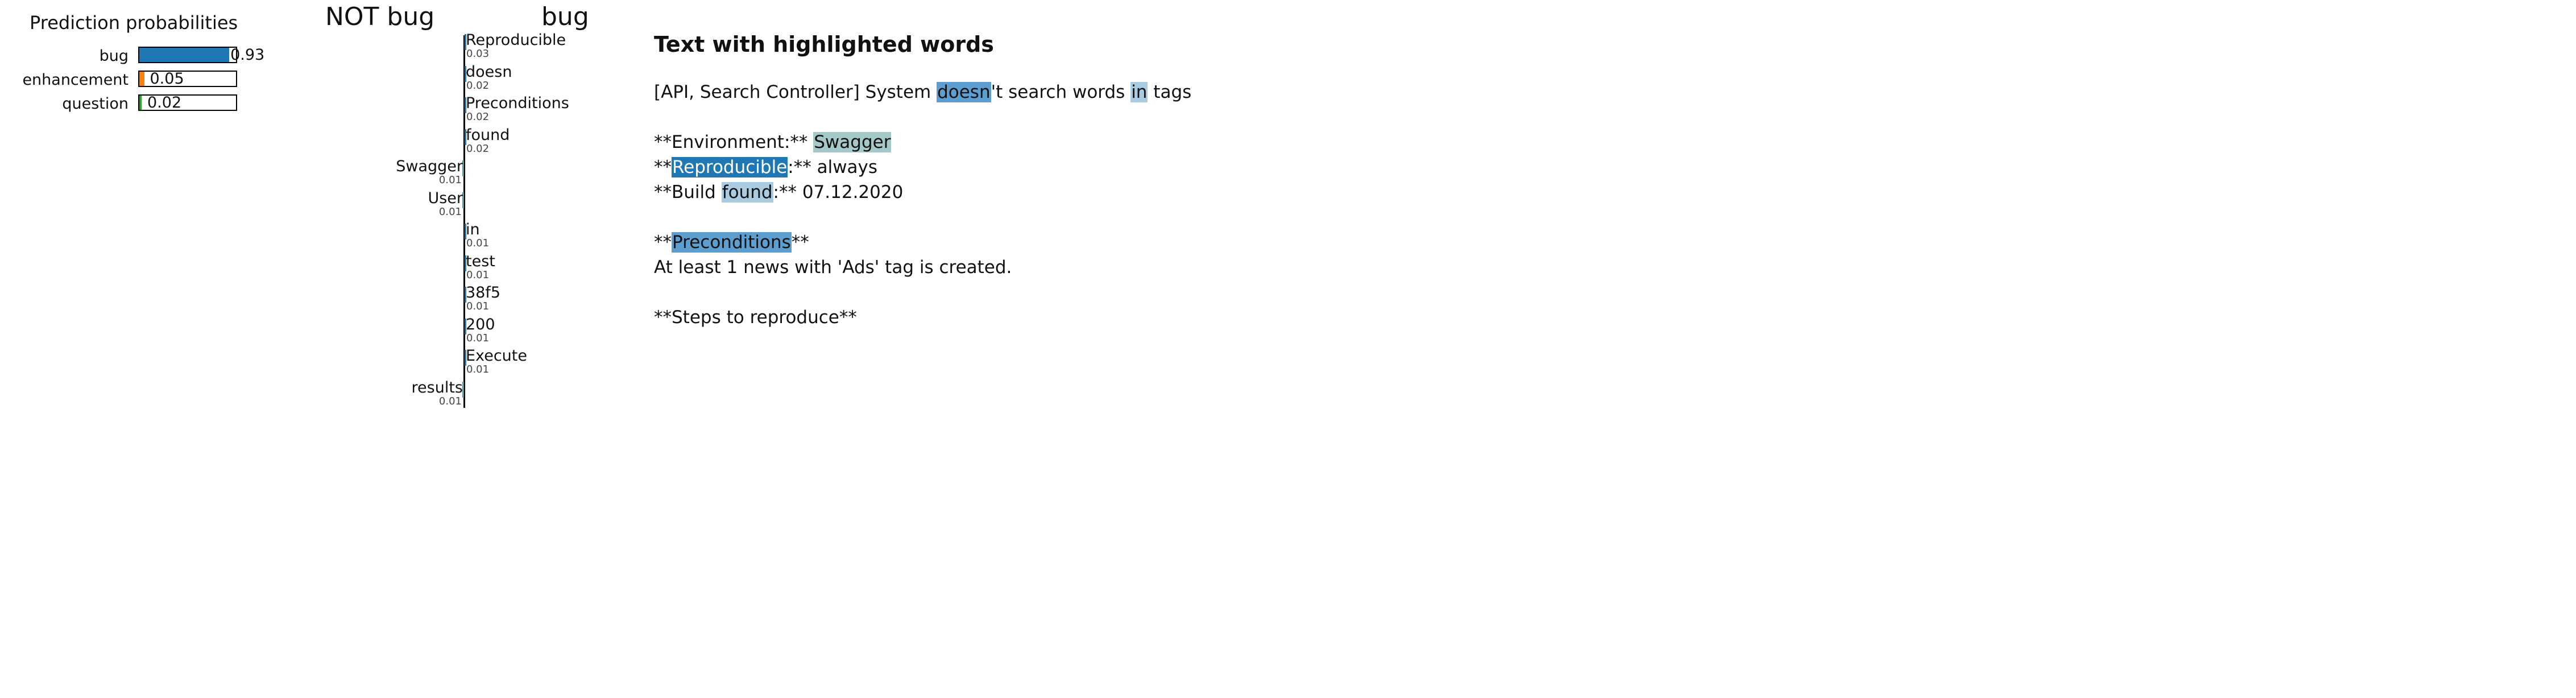 Image resolution: width=2576 pixels, height=698 pixels. What do you see at coordinates (489, 72) in the screenshot?
I see `feature-word-label: doesn` at bounding box center [489, 72].